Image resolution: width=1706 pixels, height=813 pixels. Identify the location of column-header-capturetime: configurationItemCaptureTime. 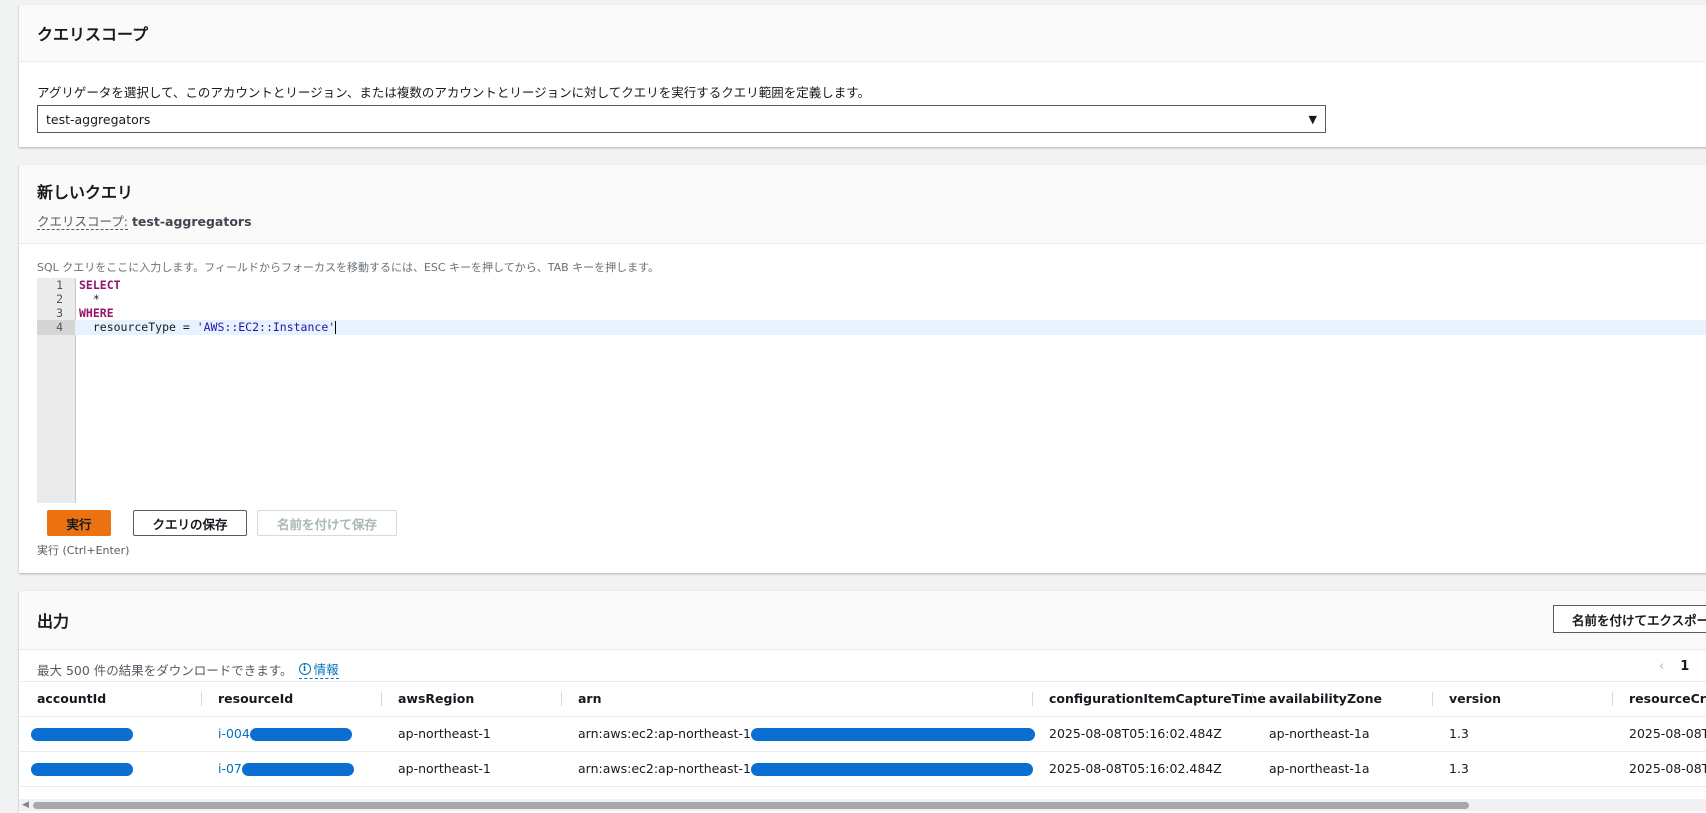
(1149, 699).